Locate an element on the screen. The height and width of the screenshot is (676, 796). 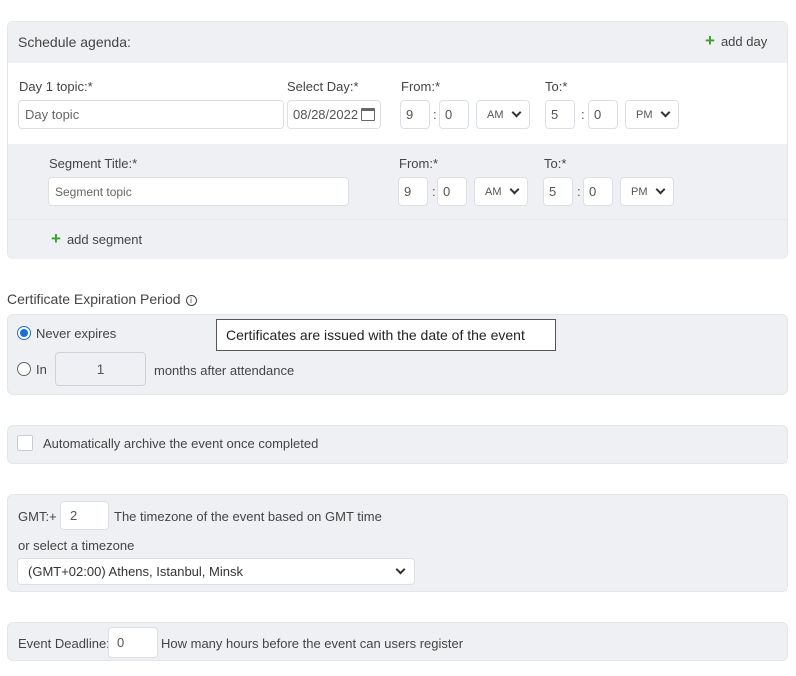
months-value: 1 is located at coordinates (100, 369).